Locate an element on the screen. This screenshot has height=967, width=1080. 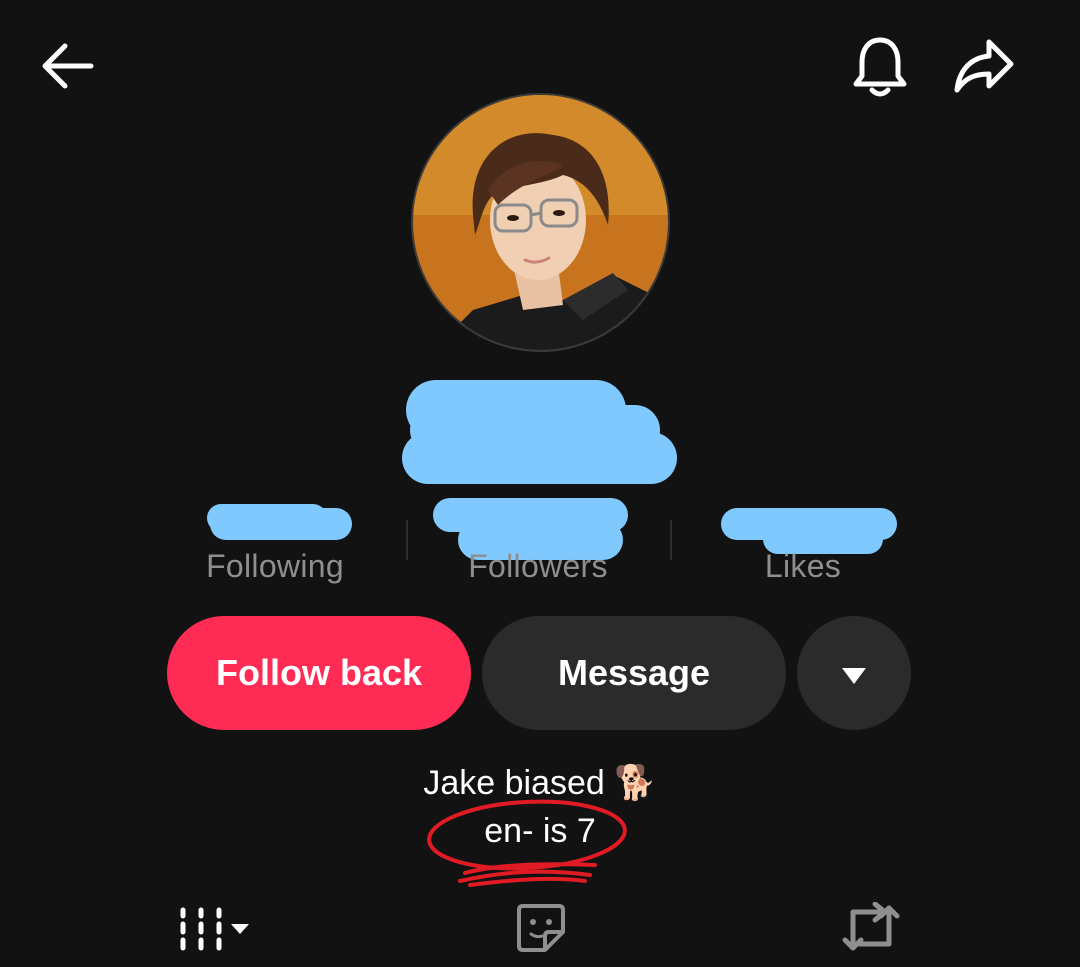
tab-videos is located at coordinates (215, 930).